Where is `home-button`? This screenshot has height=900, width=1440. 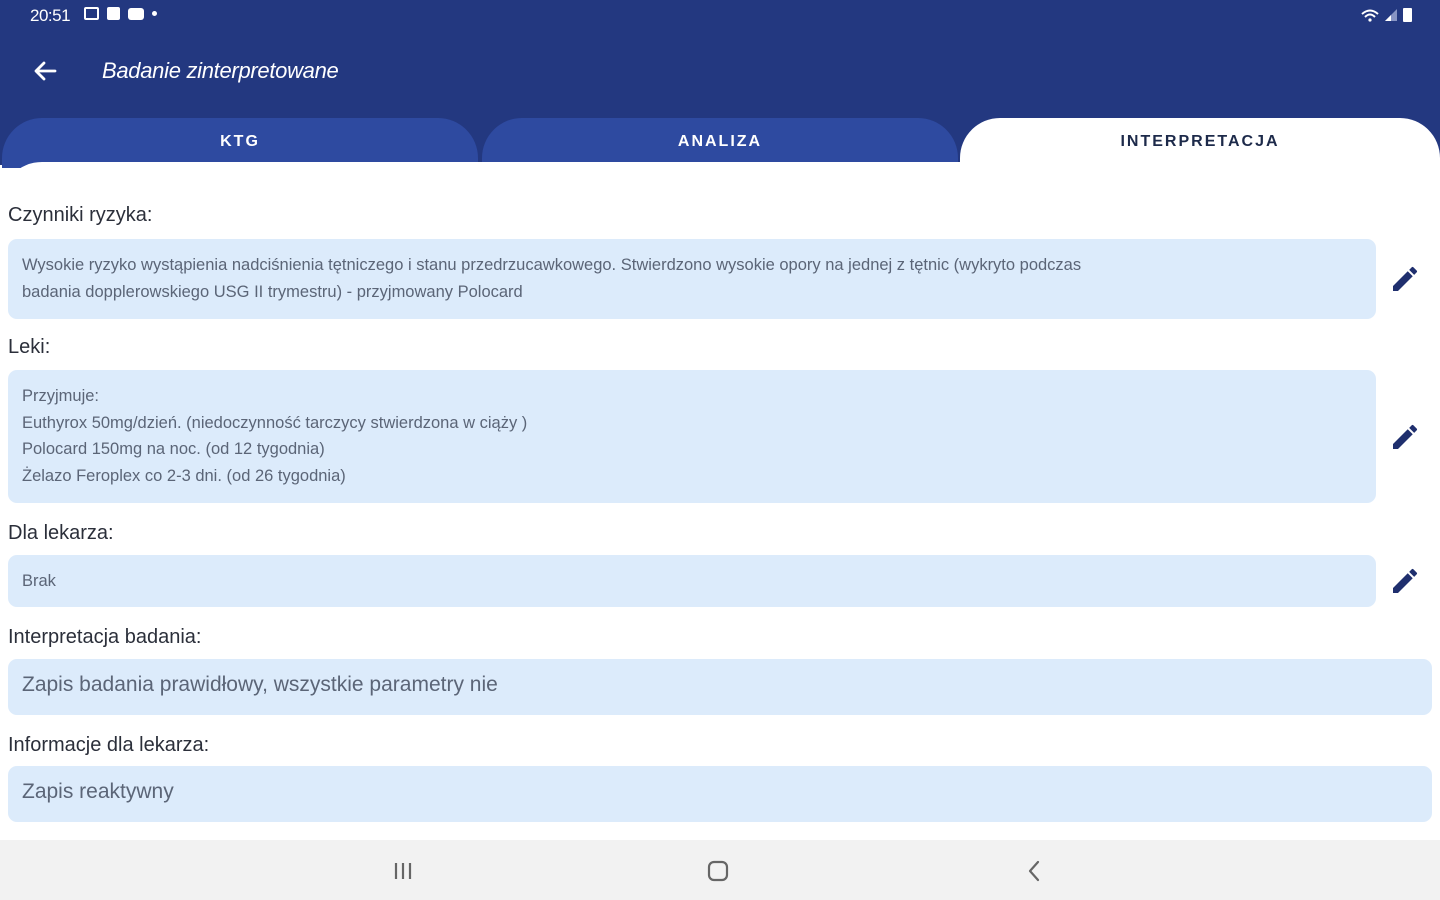
home-button is located at coordinates (718, 871).